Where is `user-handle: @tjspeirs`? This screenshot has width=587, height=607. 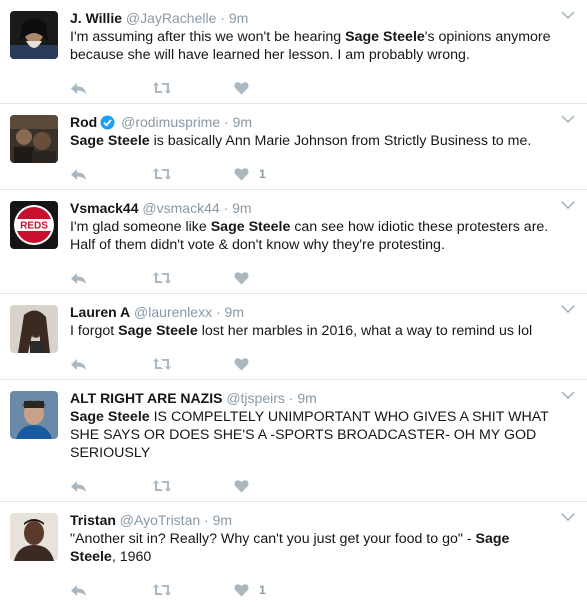 user-handle: @tjspeirs is located at coordinates (255, 398).